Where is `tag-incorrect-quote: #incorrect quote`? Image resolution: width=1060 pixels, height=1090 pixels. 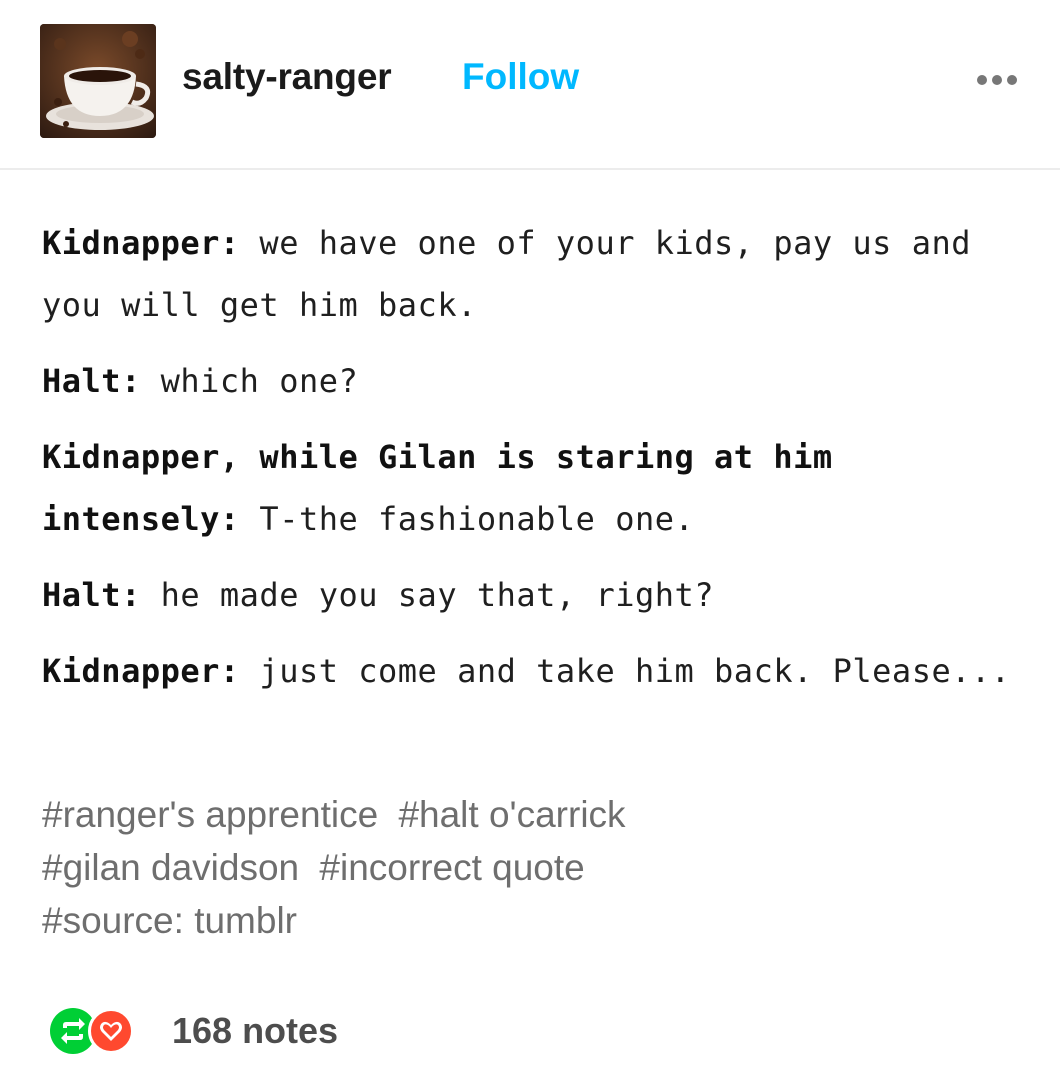 tag-incorrect-quote: #incorrect quote is located at coordinates (451, 867).